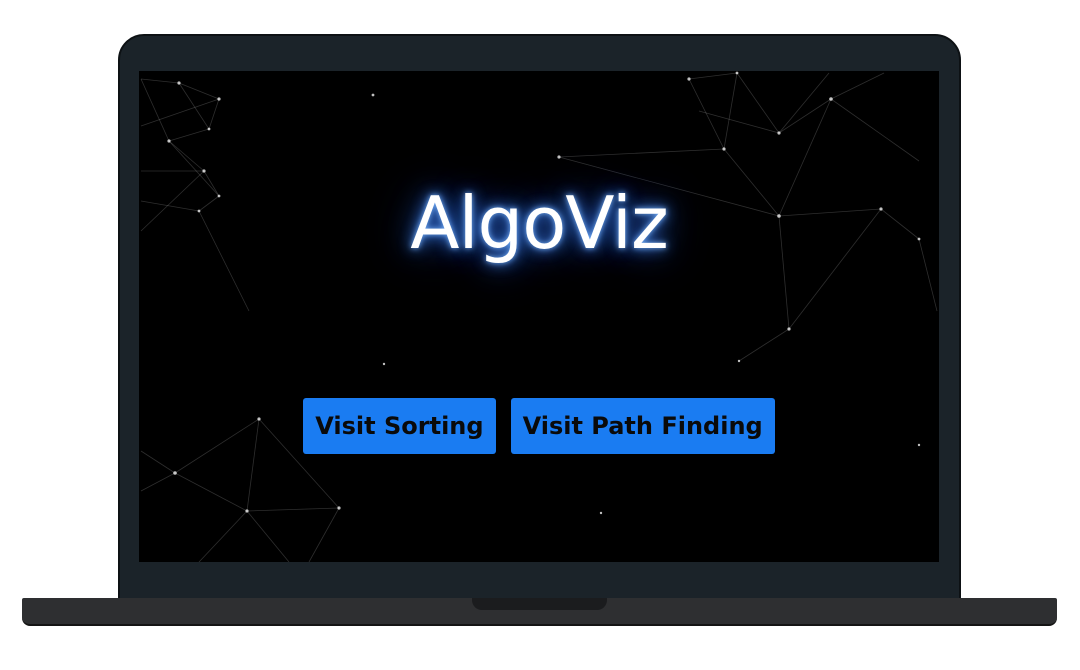 The image size is (1080, 670). Describe the element at coordinates (642, 426) in the screenshot. I see `visit-path-finding-button: Visit Path Finding` at that location.